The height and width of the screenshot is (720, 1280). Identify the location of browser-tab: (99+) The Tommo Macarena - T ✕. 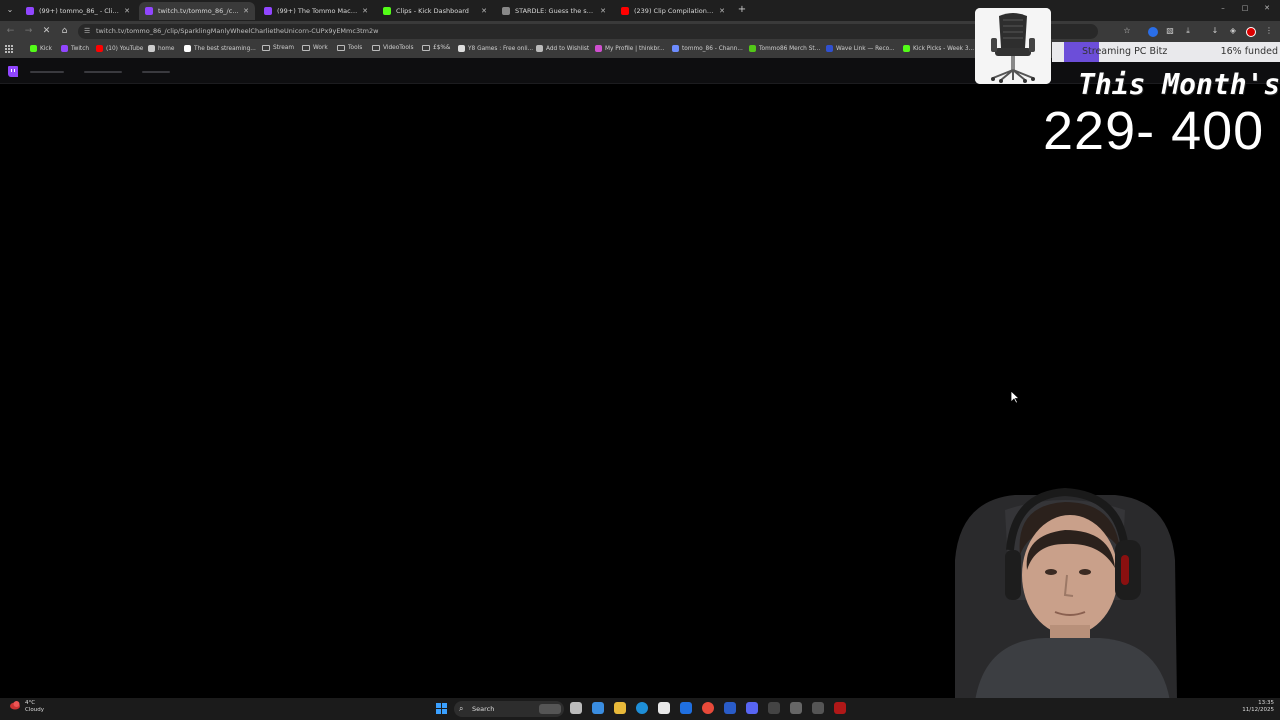
(316, 11).